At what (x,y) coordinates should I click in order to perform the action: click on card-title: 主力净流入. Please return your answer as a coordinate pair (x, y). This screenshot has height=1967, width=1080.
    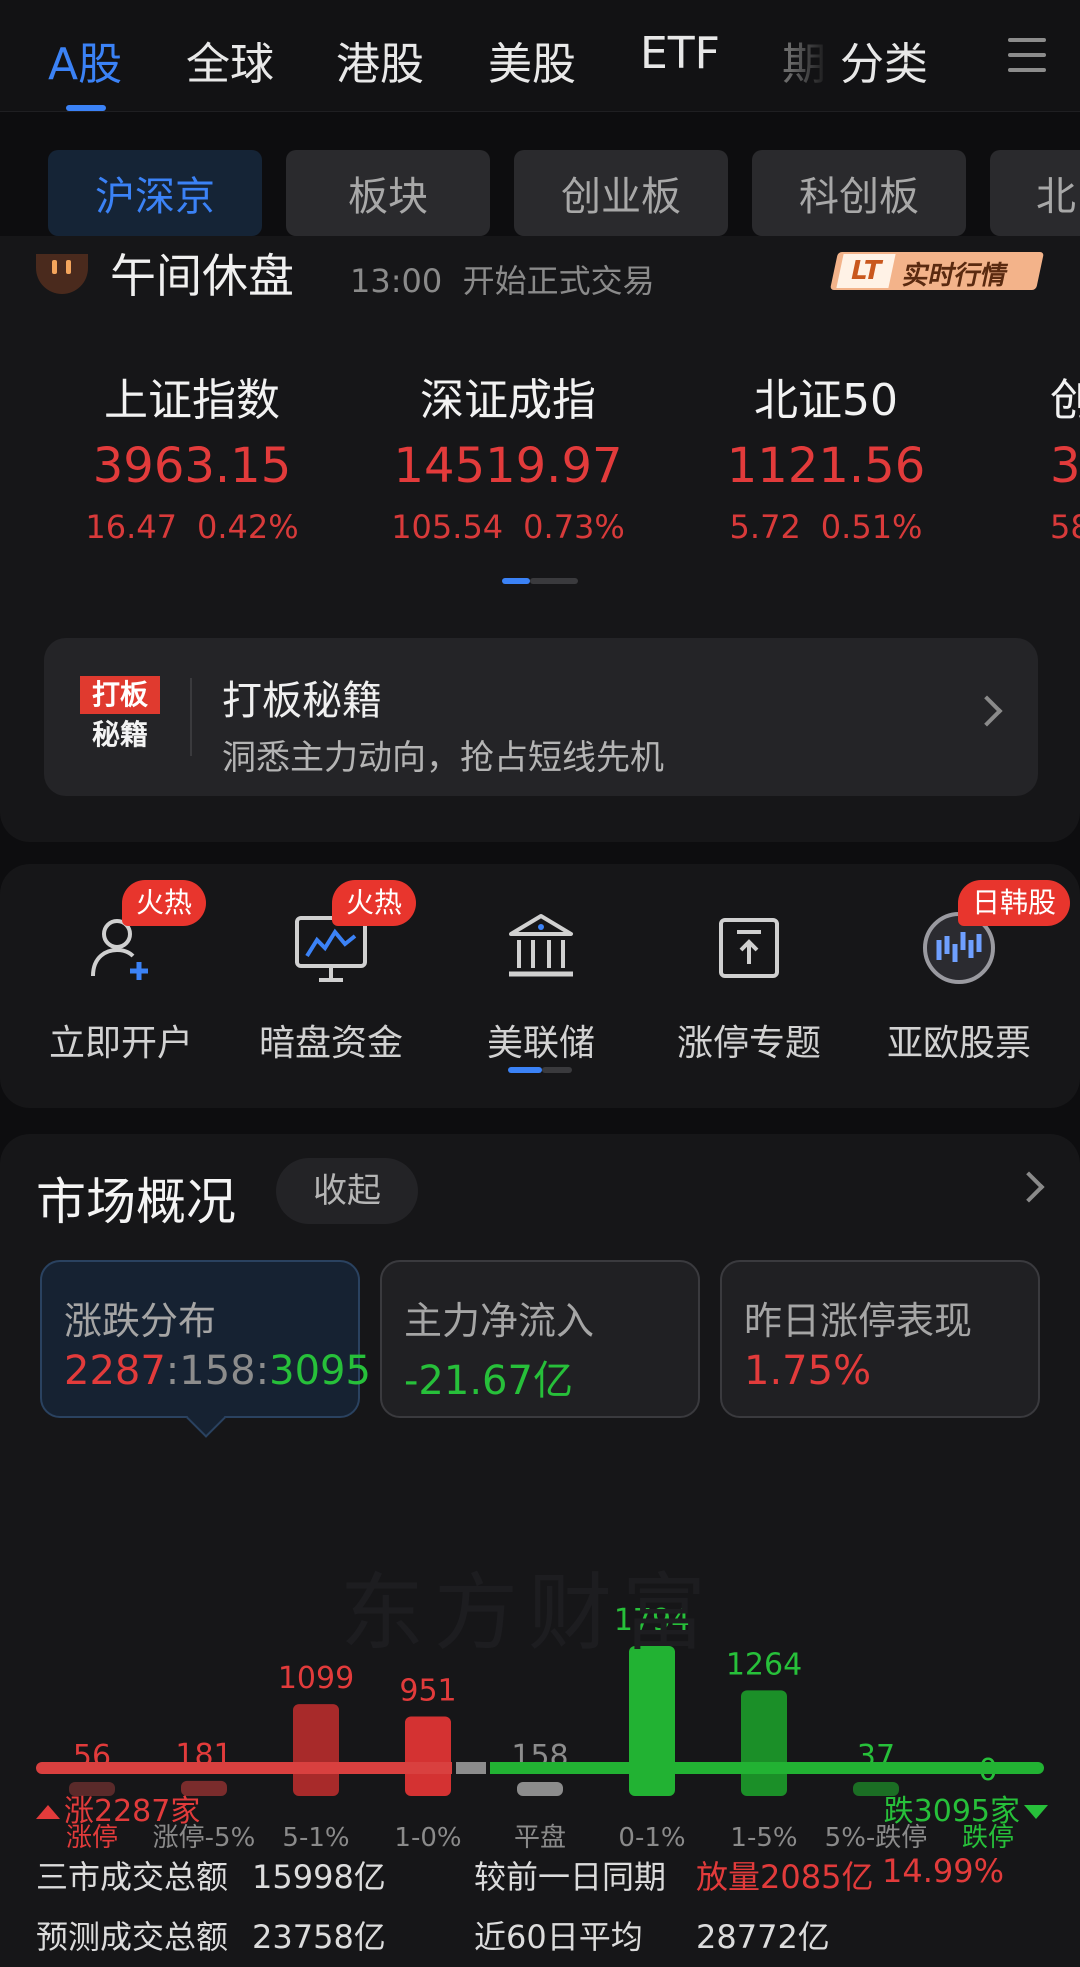
    Looking at the image, I should click on (499, 1321).